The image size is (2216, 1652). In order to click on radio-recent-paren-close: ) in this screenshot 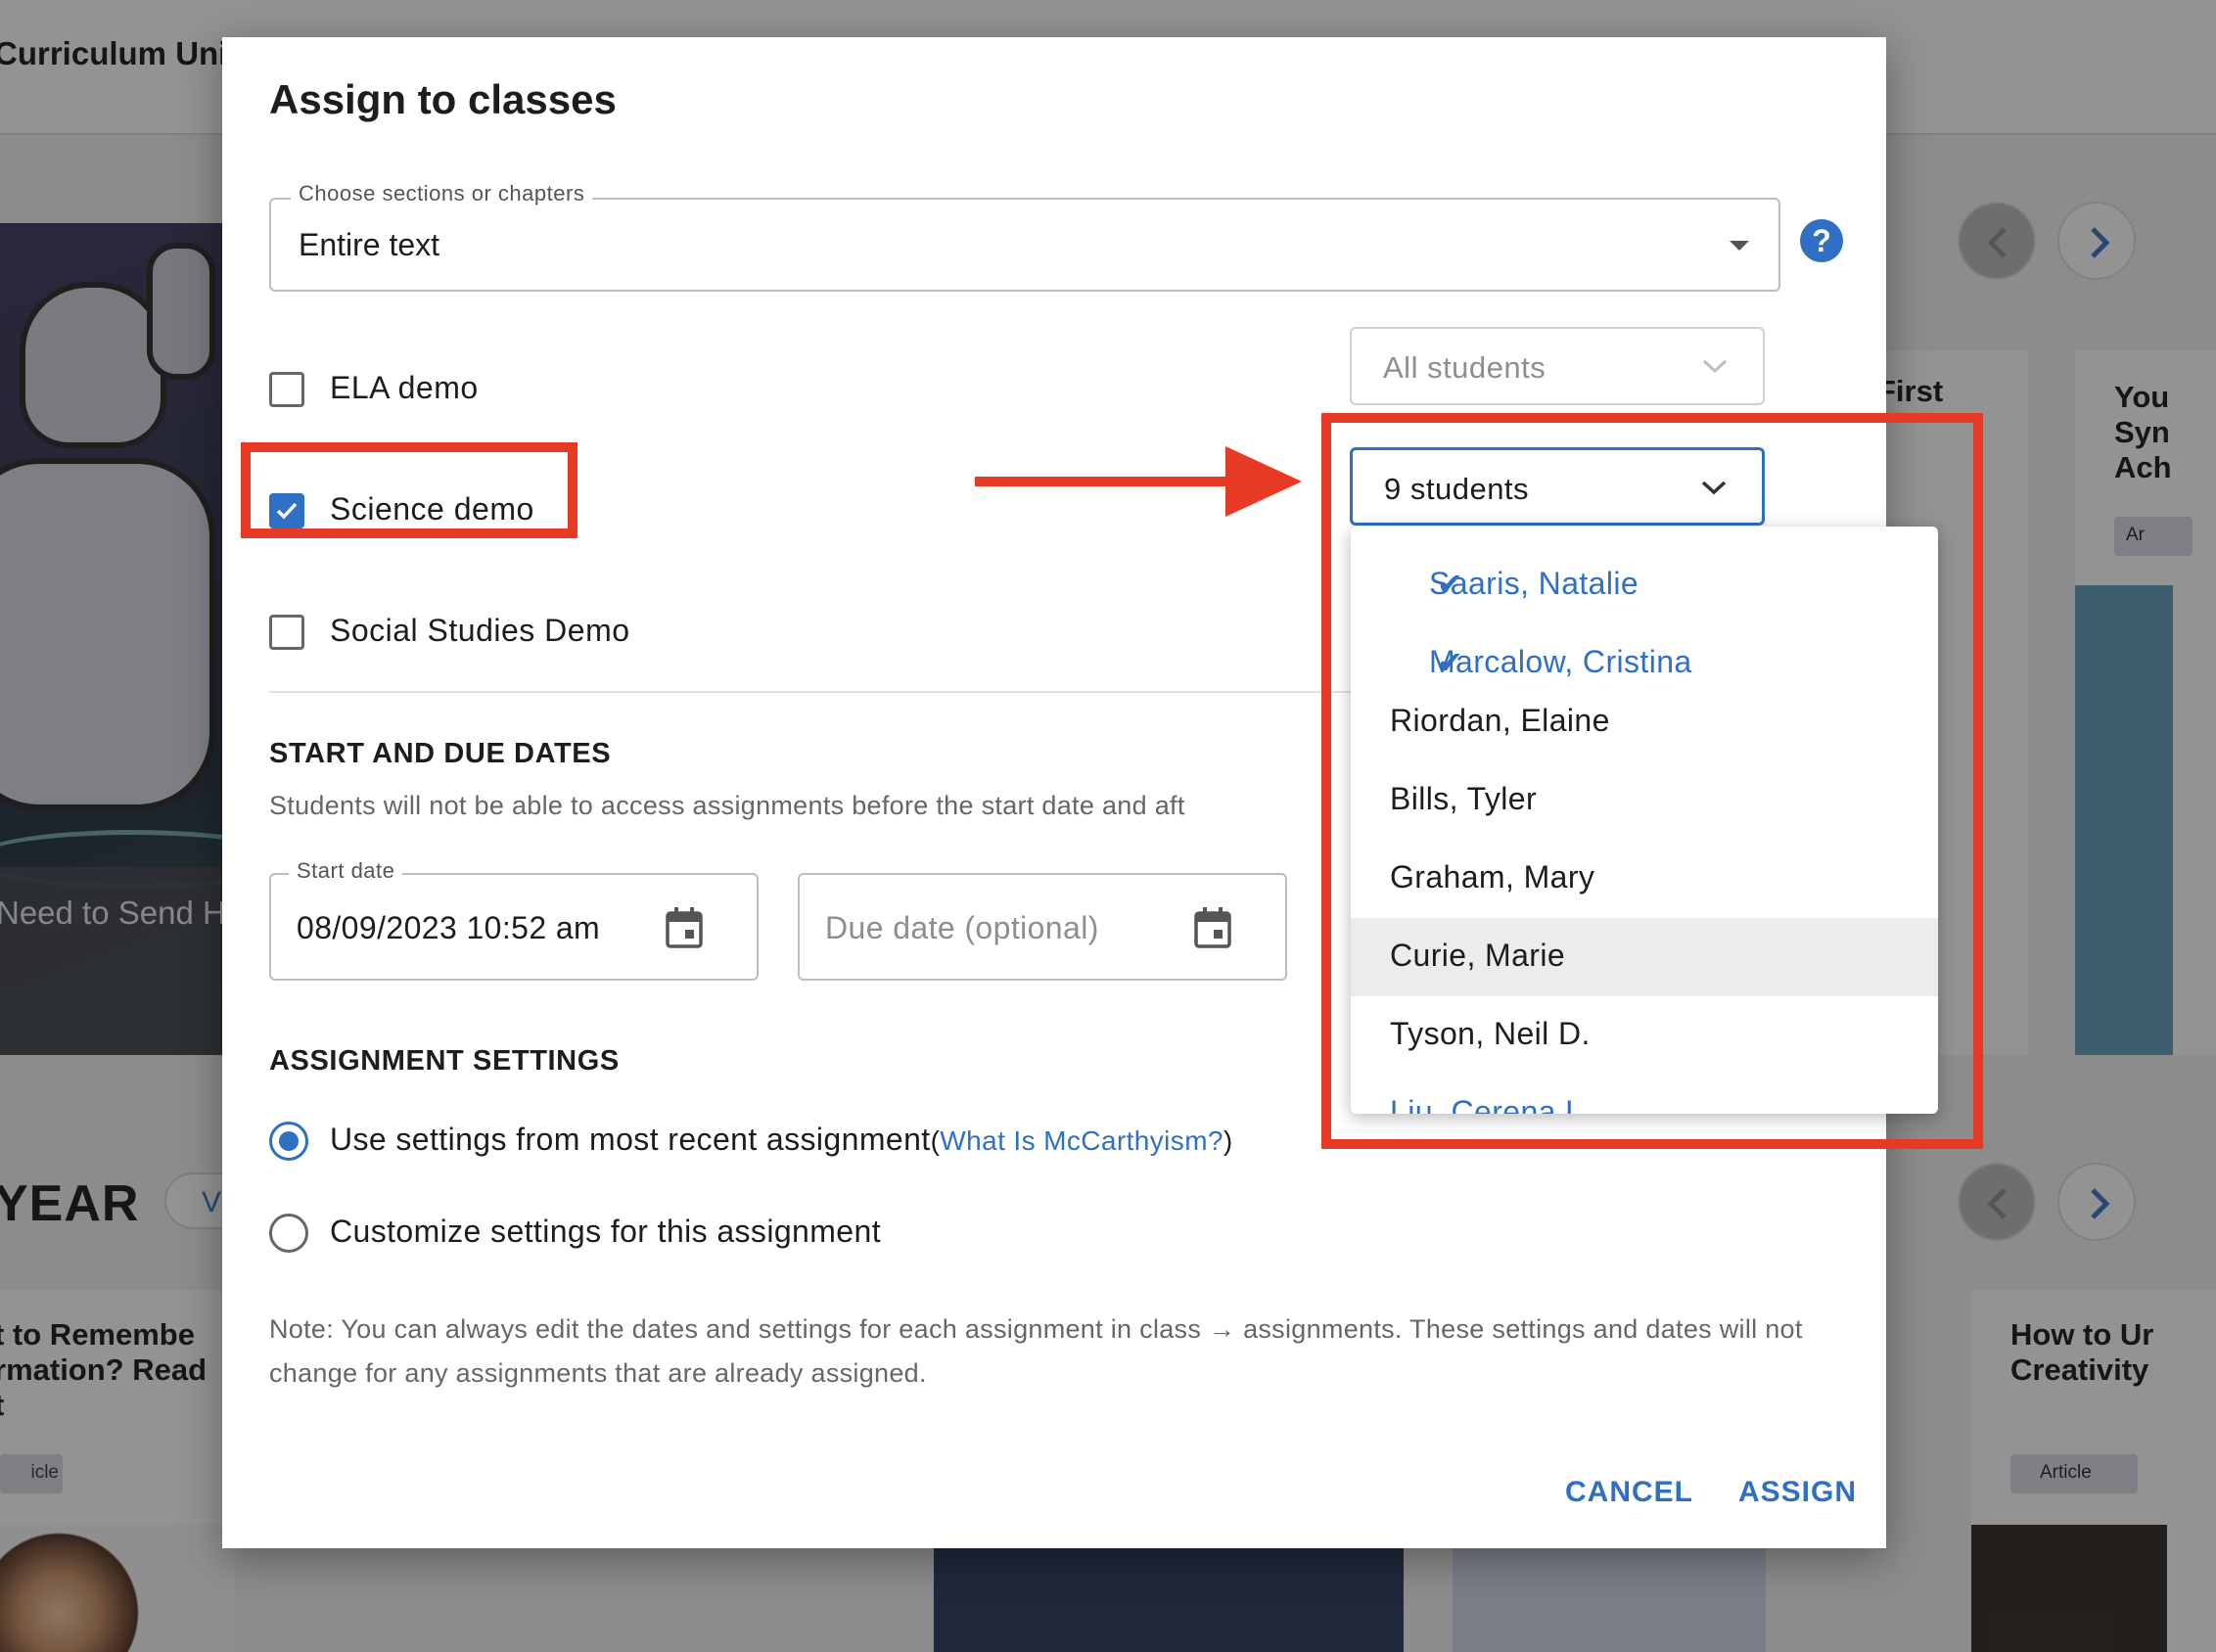, I will do `click(1228, 1140)`.